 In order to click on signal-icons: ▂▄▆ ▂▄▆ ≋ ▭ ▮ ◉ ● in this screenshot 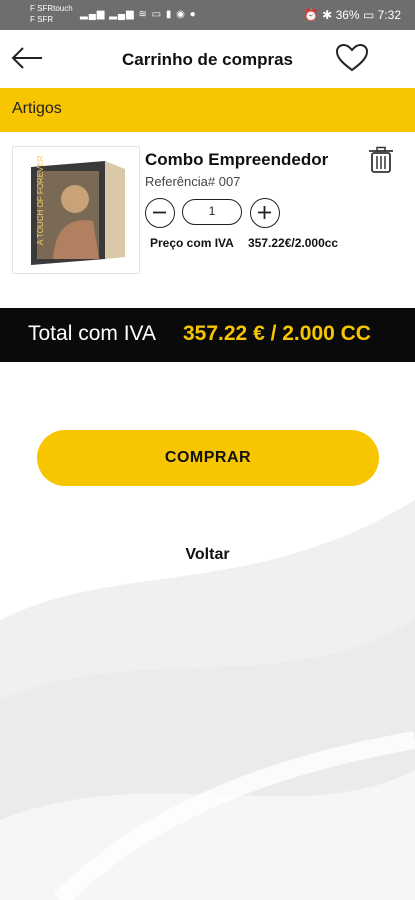, I will do `click(138, 14)`.